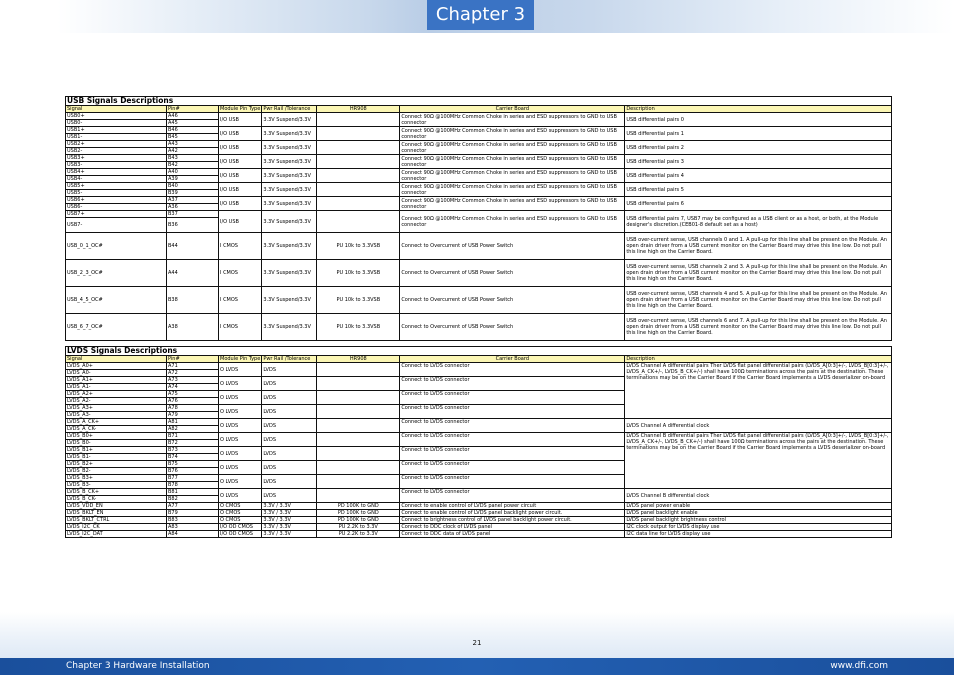 The width and height of the screenshot is (954, 675). Describe the element at coordinates (358, 246) in the screenshot. I see `hr908-value: PU 10k to 3.3VSB` at that location.